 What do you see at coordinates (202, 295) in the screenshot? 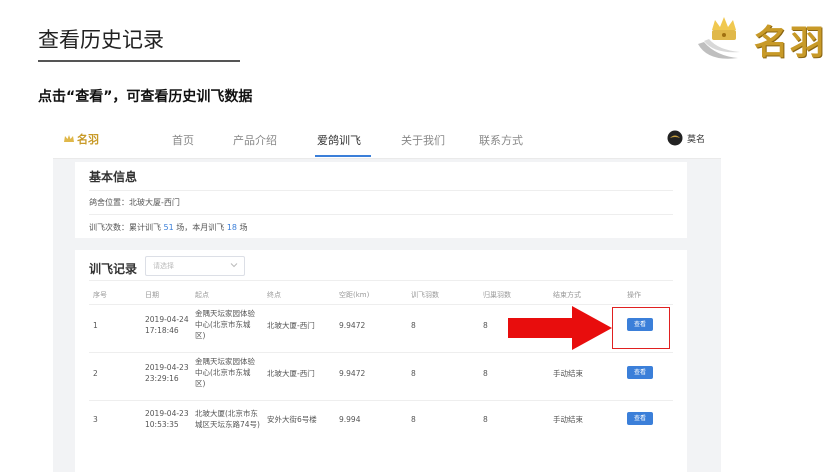
I see `col-header-start: 起点` at bounding box center [202, 295].